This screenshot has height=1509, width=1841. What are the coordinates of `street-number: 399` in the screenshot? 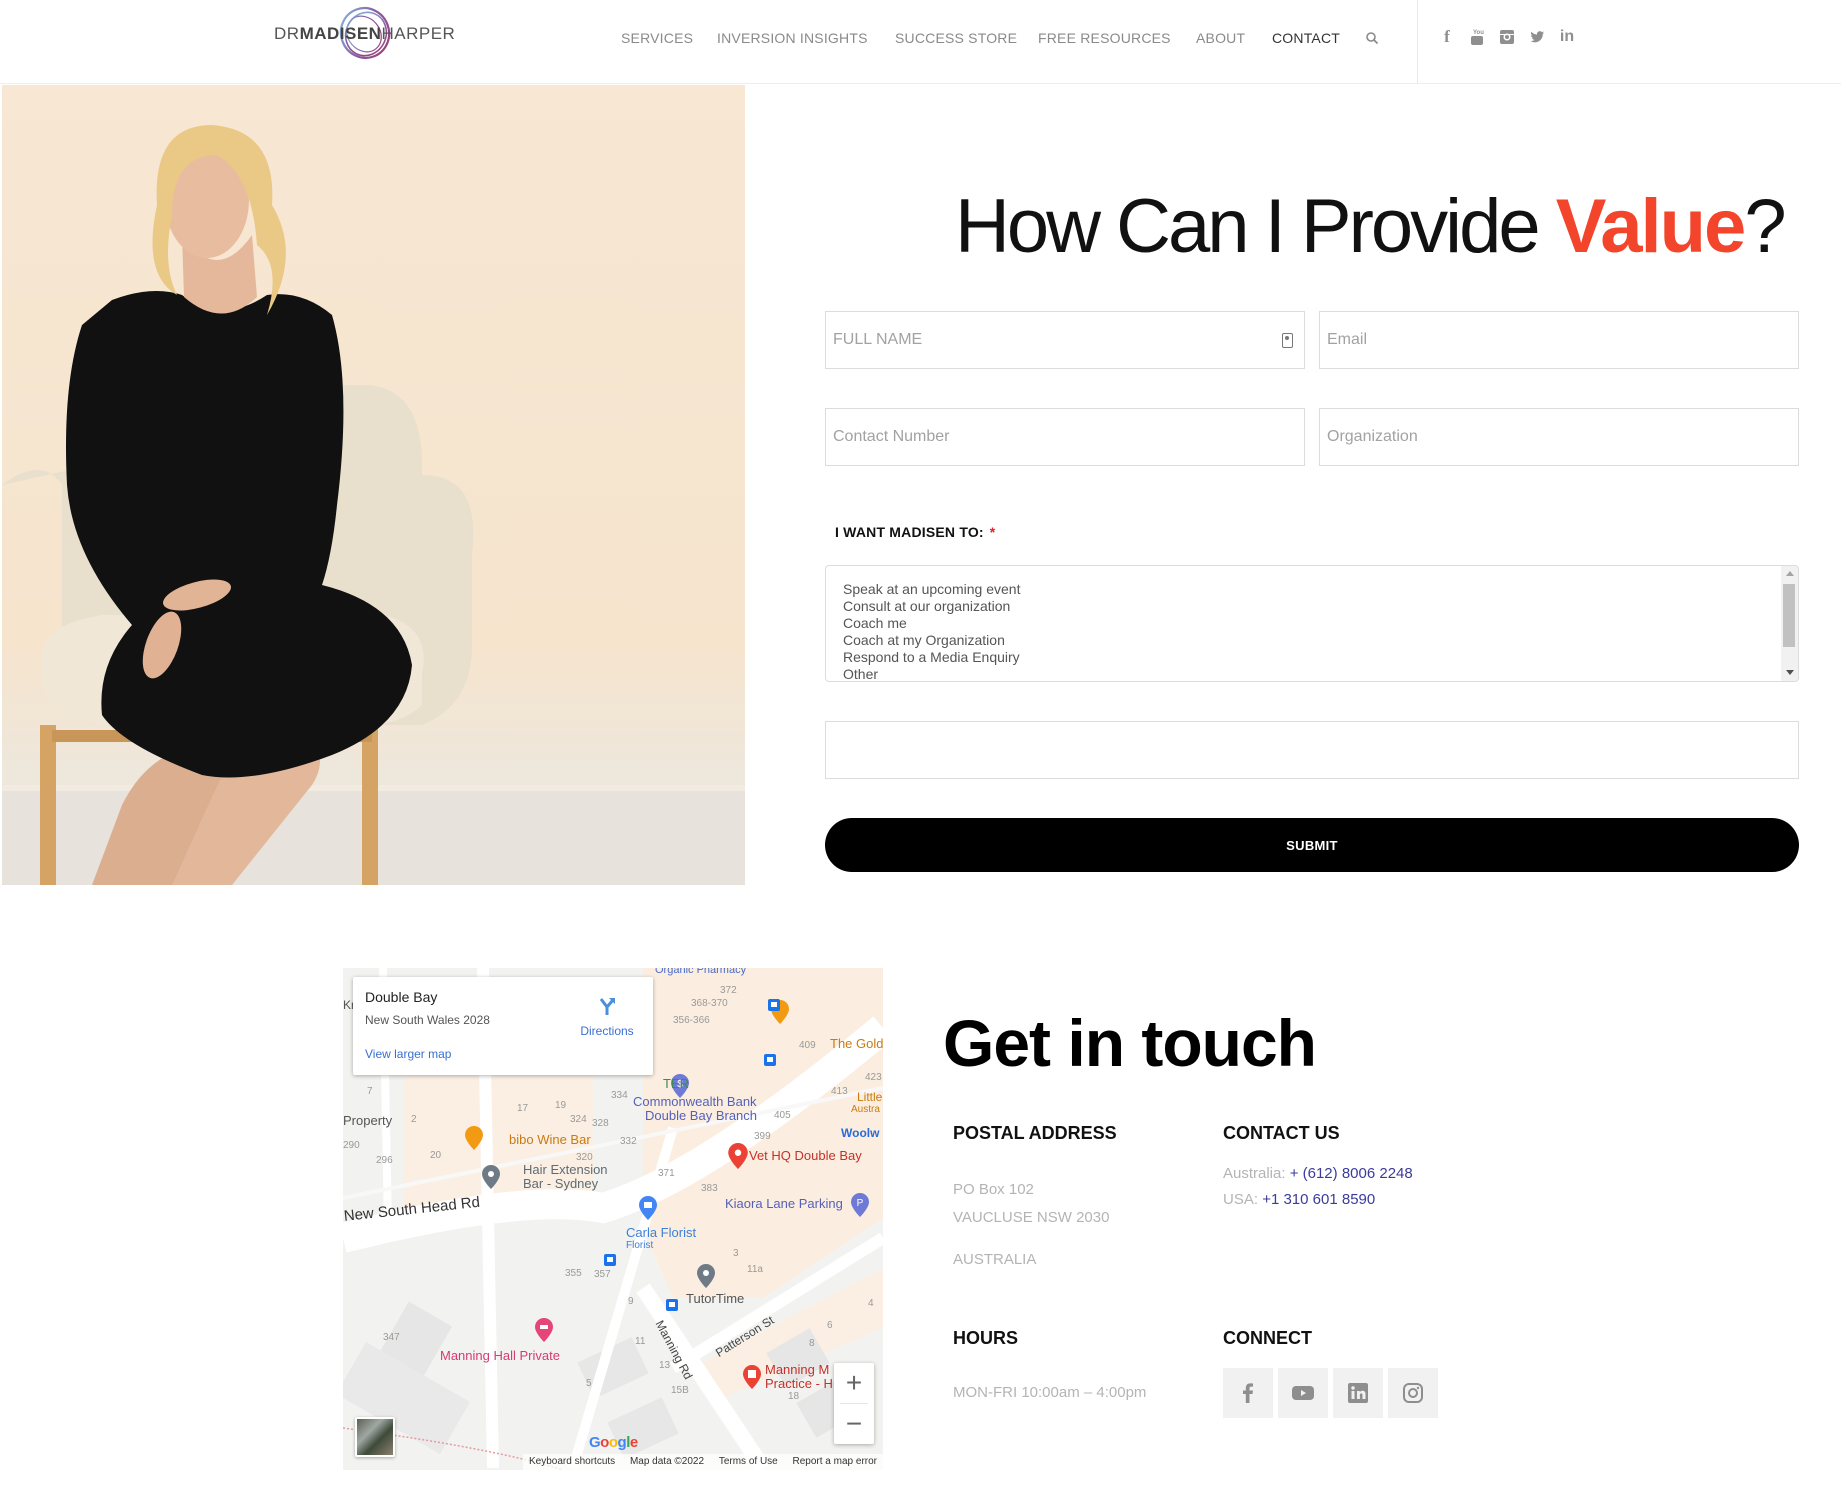 It's located at (762, 1136).